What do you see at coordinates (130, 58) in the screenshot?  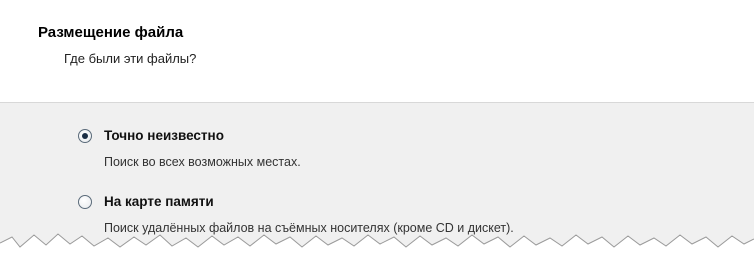 I see `page-subtitle: Где были эти файлы?` at bounding box center [130, 58].